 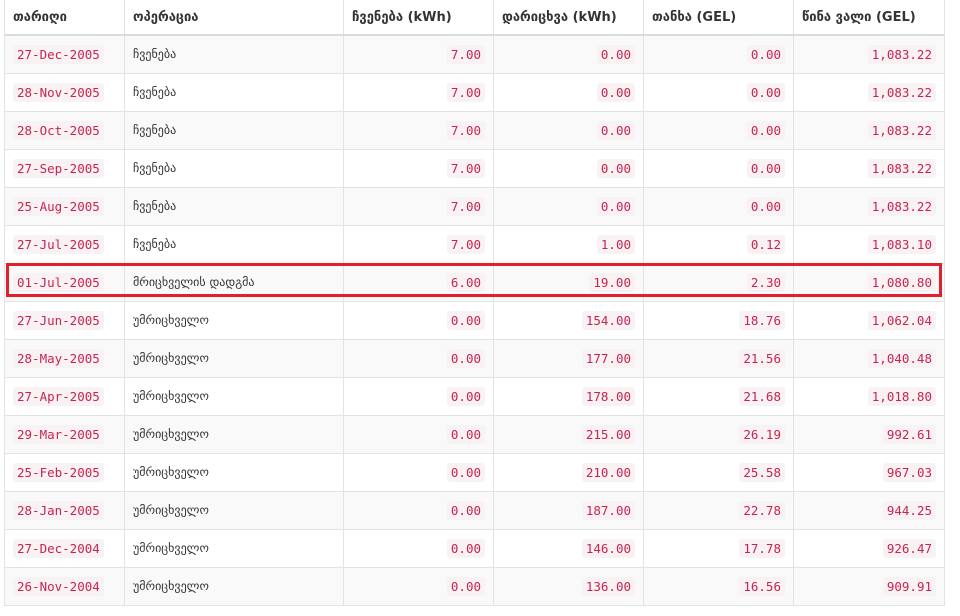 I want to click on previous-debt-cell-value: 926.47, so click(x=909, y=548).